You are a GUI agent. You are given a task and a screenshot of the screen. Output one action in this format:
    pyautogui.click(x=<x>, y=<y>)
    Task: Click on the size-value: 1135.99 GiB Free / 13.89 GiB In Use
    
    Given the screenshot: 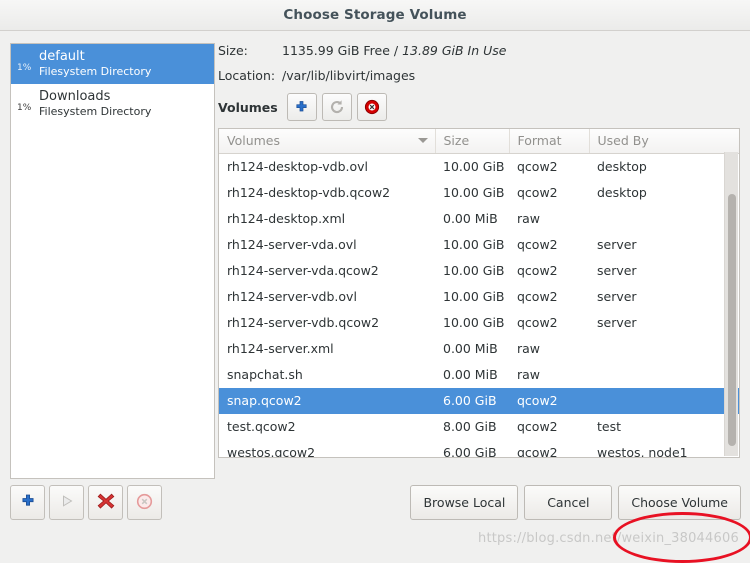 What is the action you would take?
    pyautogui.click(x=394, y=50)
    